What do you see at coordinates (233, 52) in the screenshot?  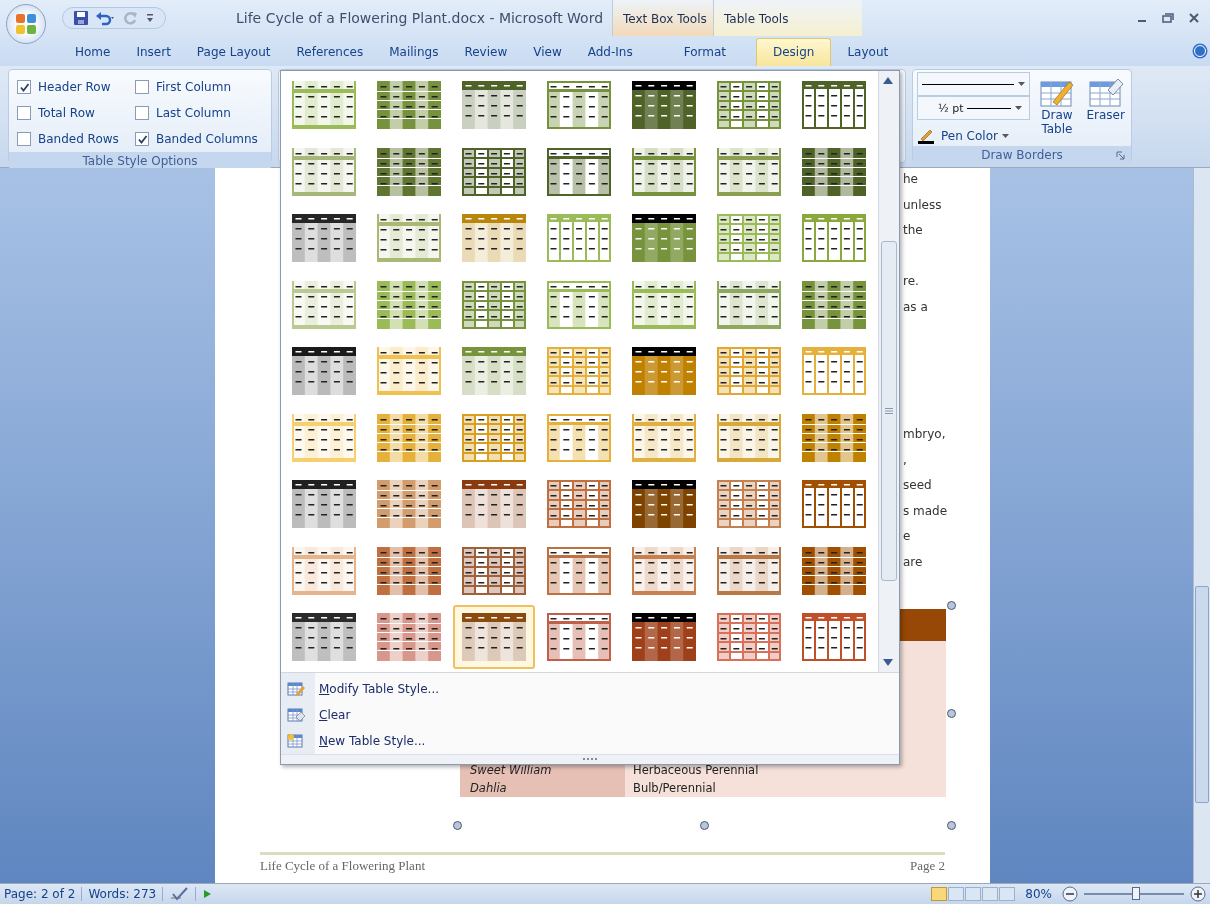 I see `ribbon-tab: Page Layout` at bounding box center [233, 52].